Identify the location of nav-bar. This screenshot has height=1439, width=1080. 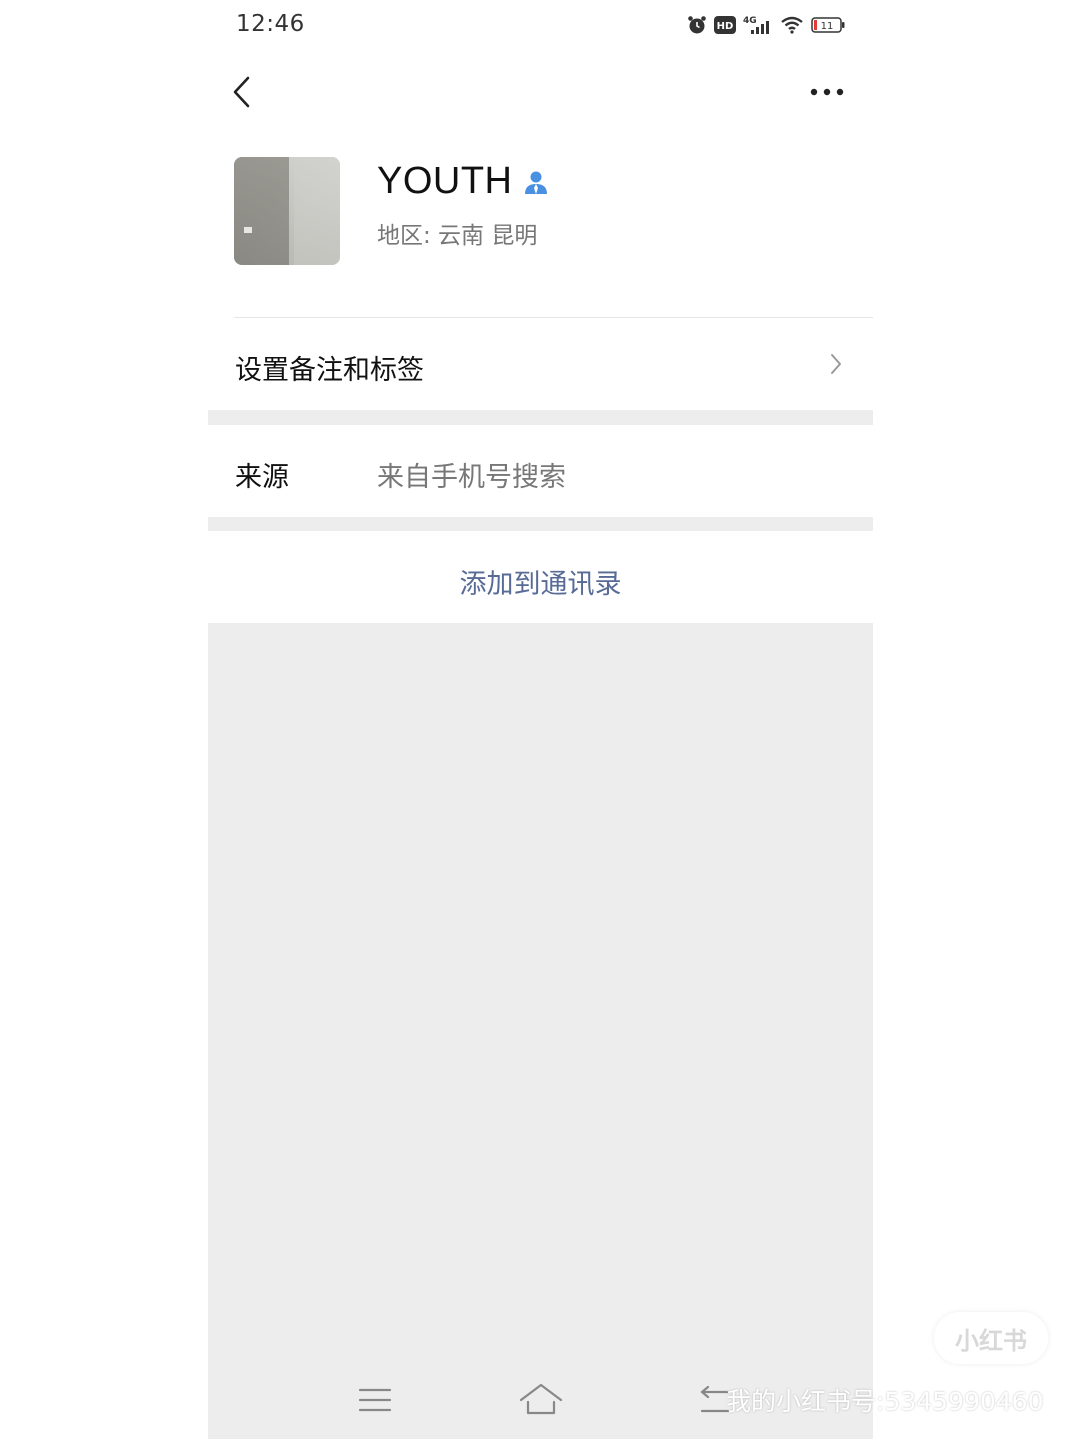
(540, 92).